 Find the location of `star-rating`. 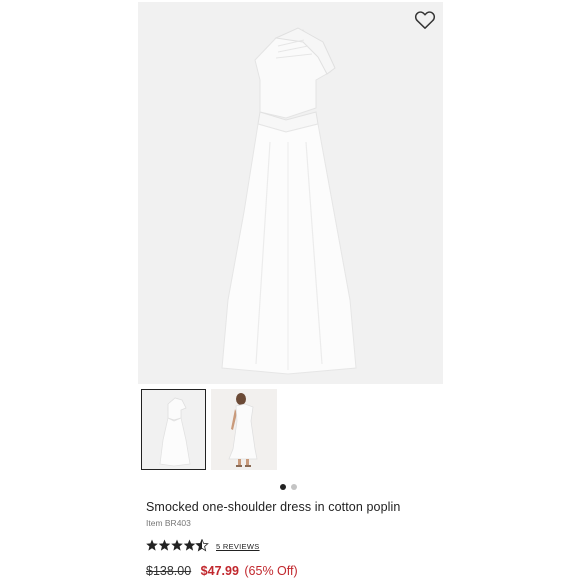

star-rating is located at coordinates (177, 545).